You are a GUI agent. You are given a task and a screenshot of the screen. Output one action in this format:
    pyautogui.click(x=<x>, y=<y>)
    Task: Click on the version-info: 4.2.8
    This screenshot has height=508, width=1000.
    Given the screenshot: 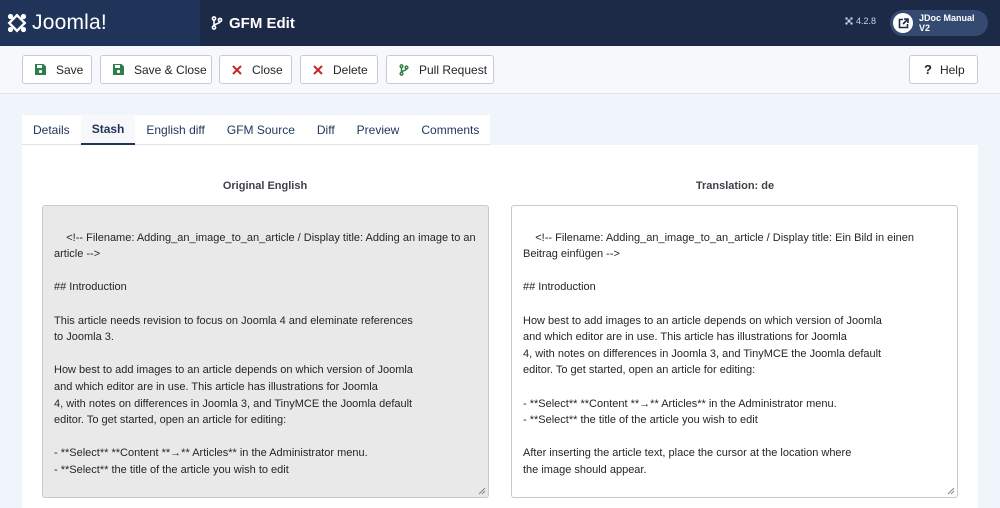 What is the action you would take?
    pyautogui.click(x=860, y=21)
    